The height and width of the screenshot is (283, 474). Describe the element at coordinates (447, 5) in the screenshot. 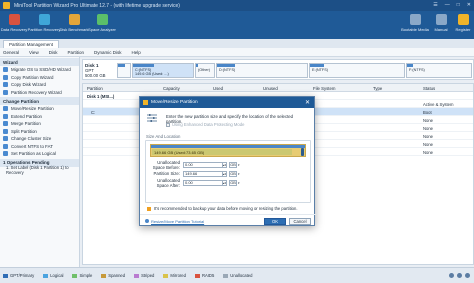

I see `minimize-button: —` at that location.